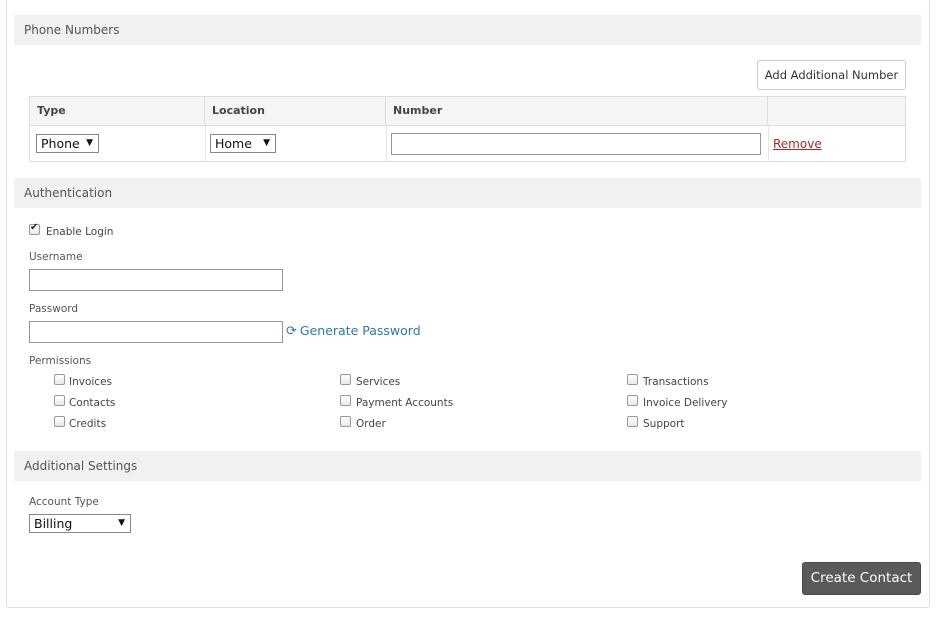 Image resolution: width=950 pixels, height=622 pixels. I want to click on password-label: Password, so click(54, 309).